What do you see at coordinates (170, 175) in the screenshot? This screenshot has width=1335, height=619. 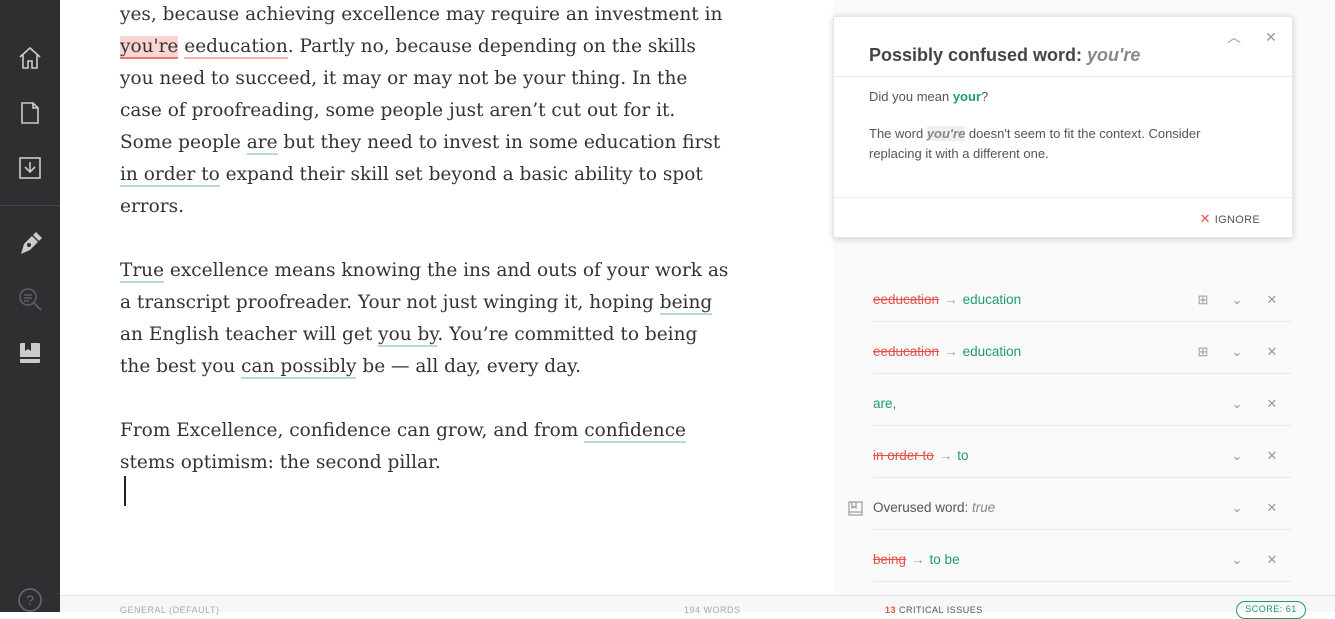 I see `underline-in-order-to: in order to` at bounding box center [170, 175].